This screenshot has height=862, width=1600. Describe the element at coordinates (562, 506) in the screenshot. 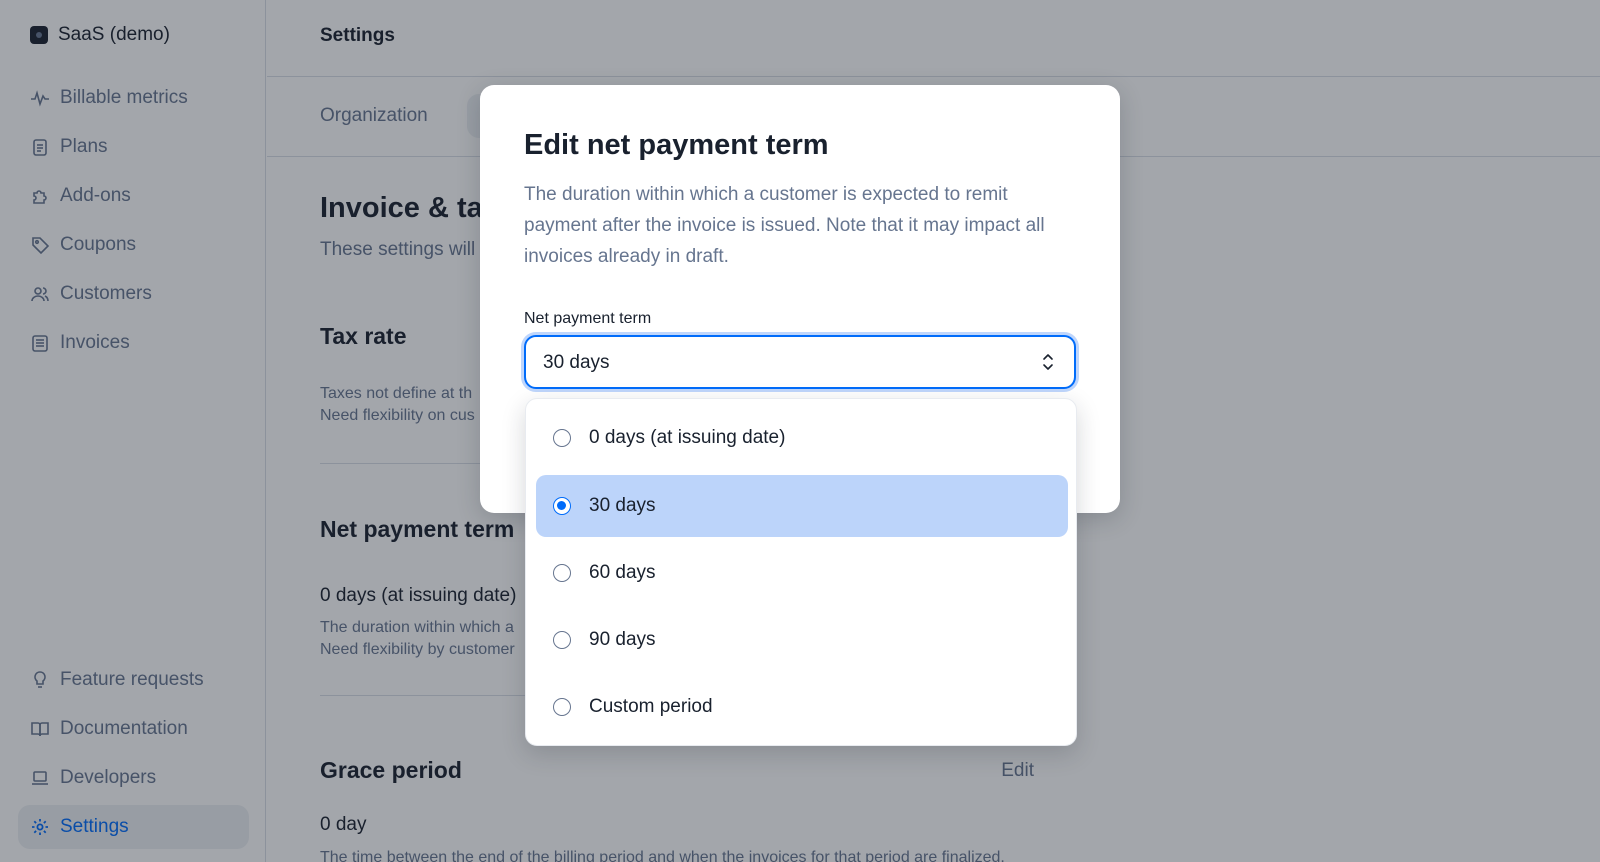

I see `radio-checked-icon` at that location.